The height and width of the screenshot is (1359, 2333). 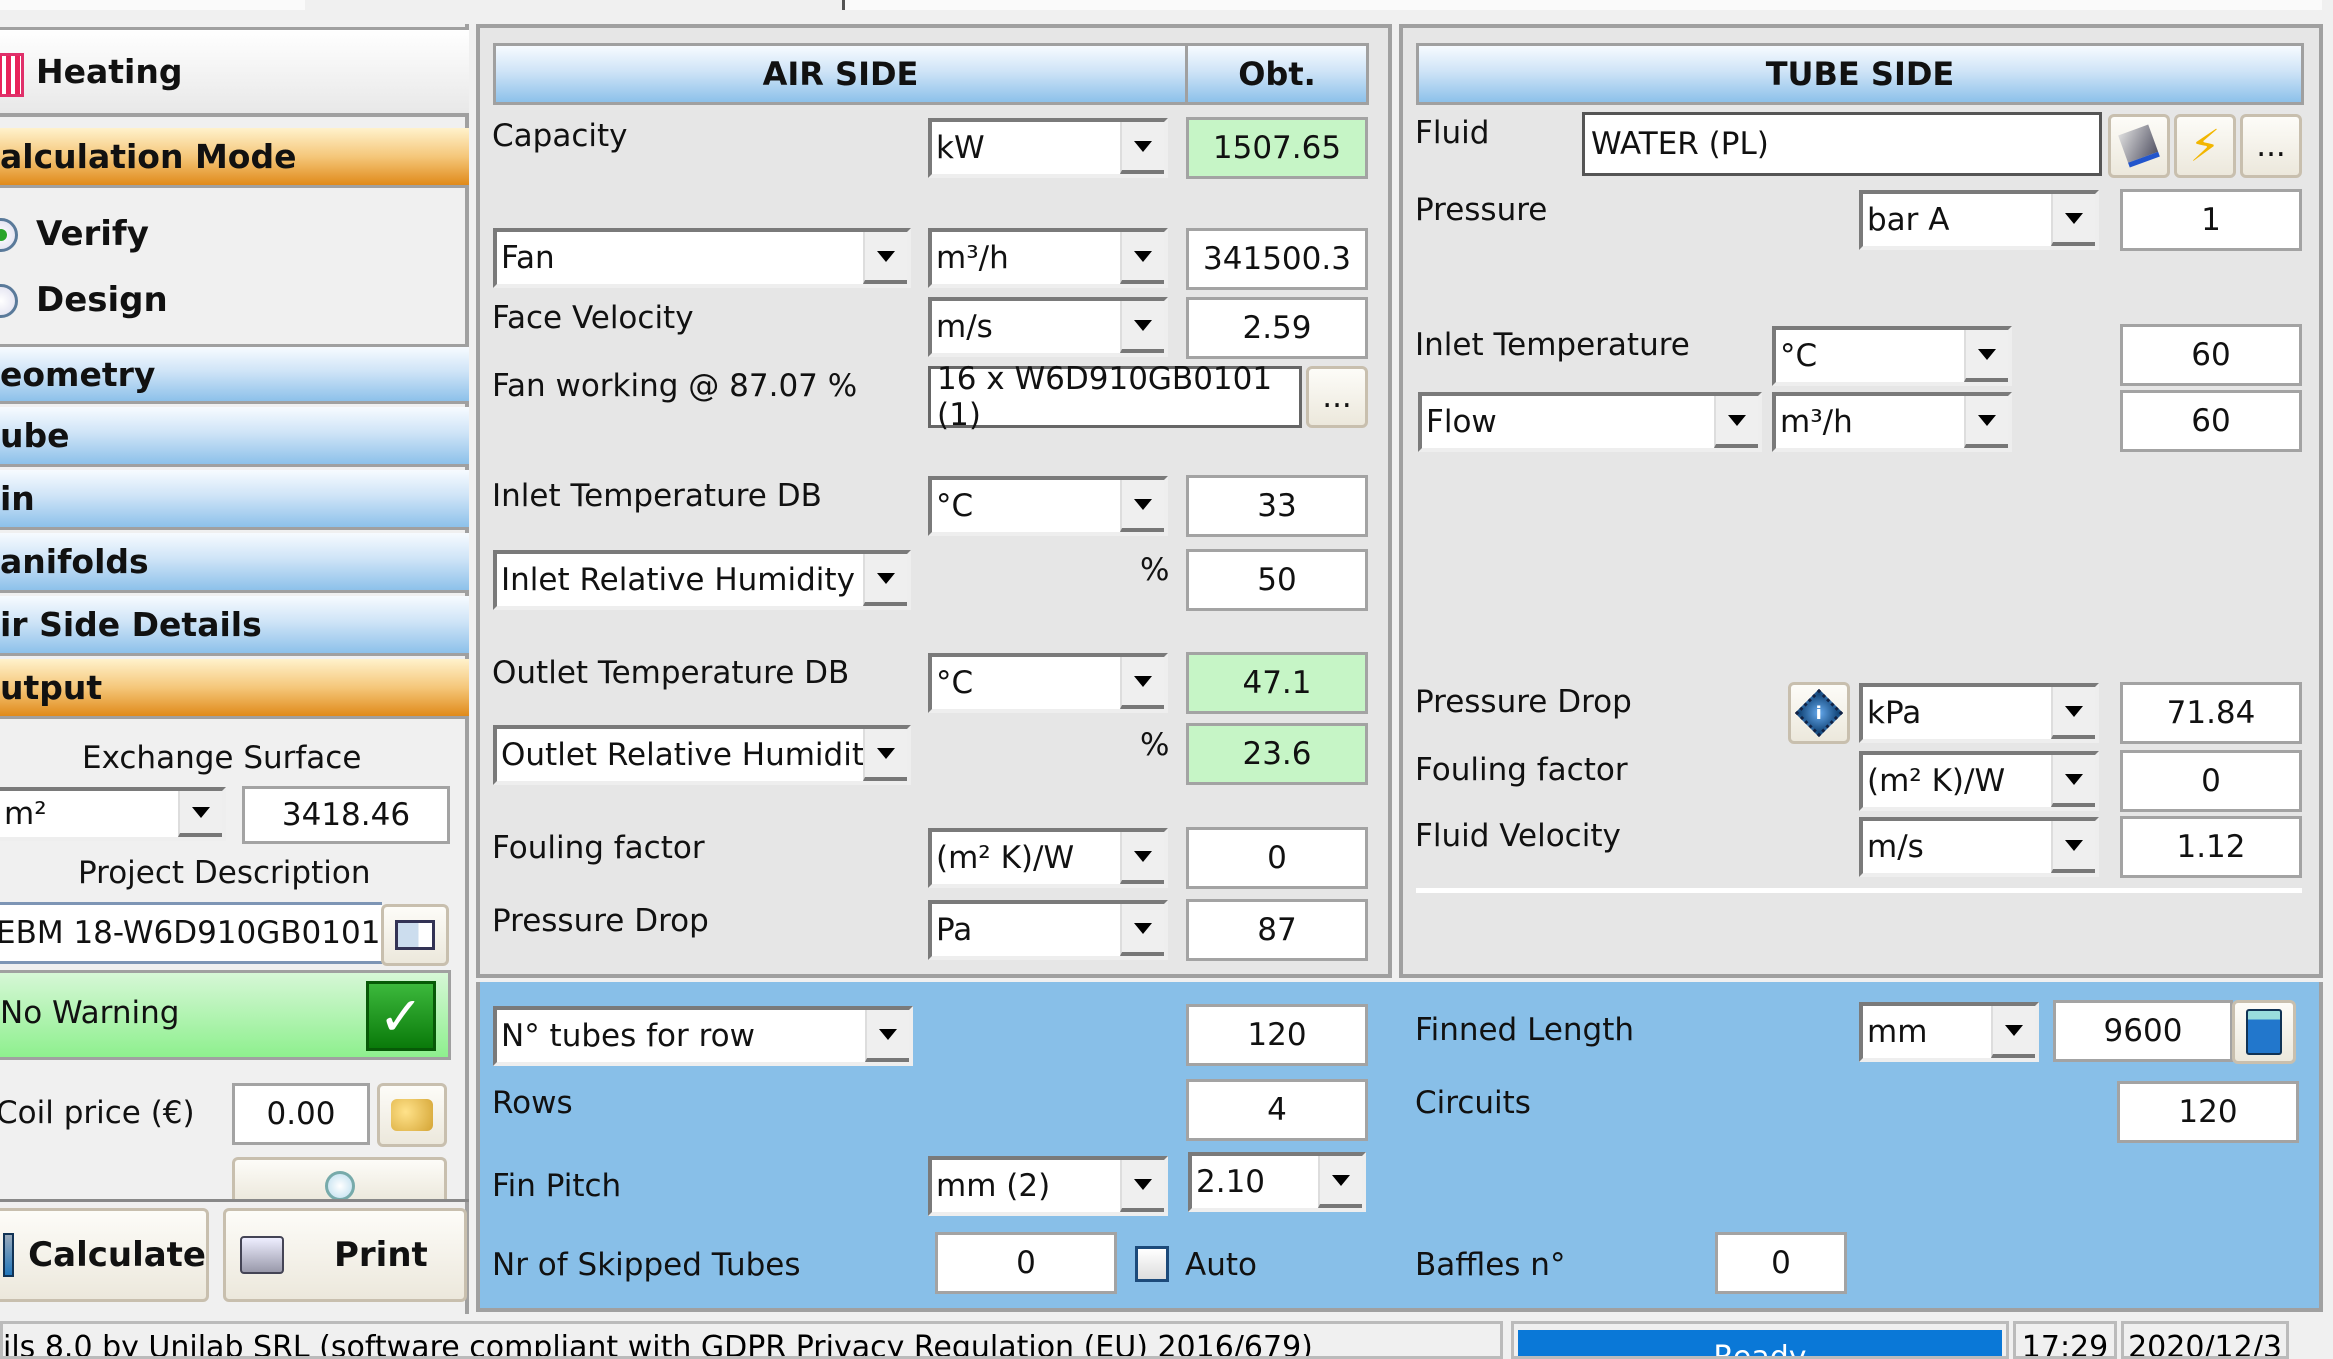 What do you see at coordinates (1277, 328) in the screenshot?
I see `face-velocity-input: 2.59` at bounding box center [1277, 328].